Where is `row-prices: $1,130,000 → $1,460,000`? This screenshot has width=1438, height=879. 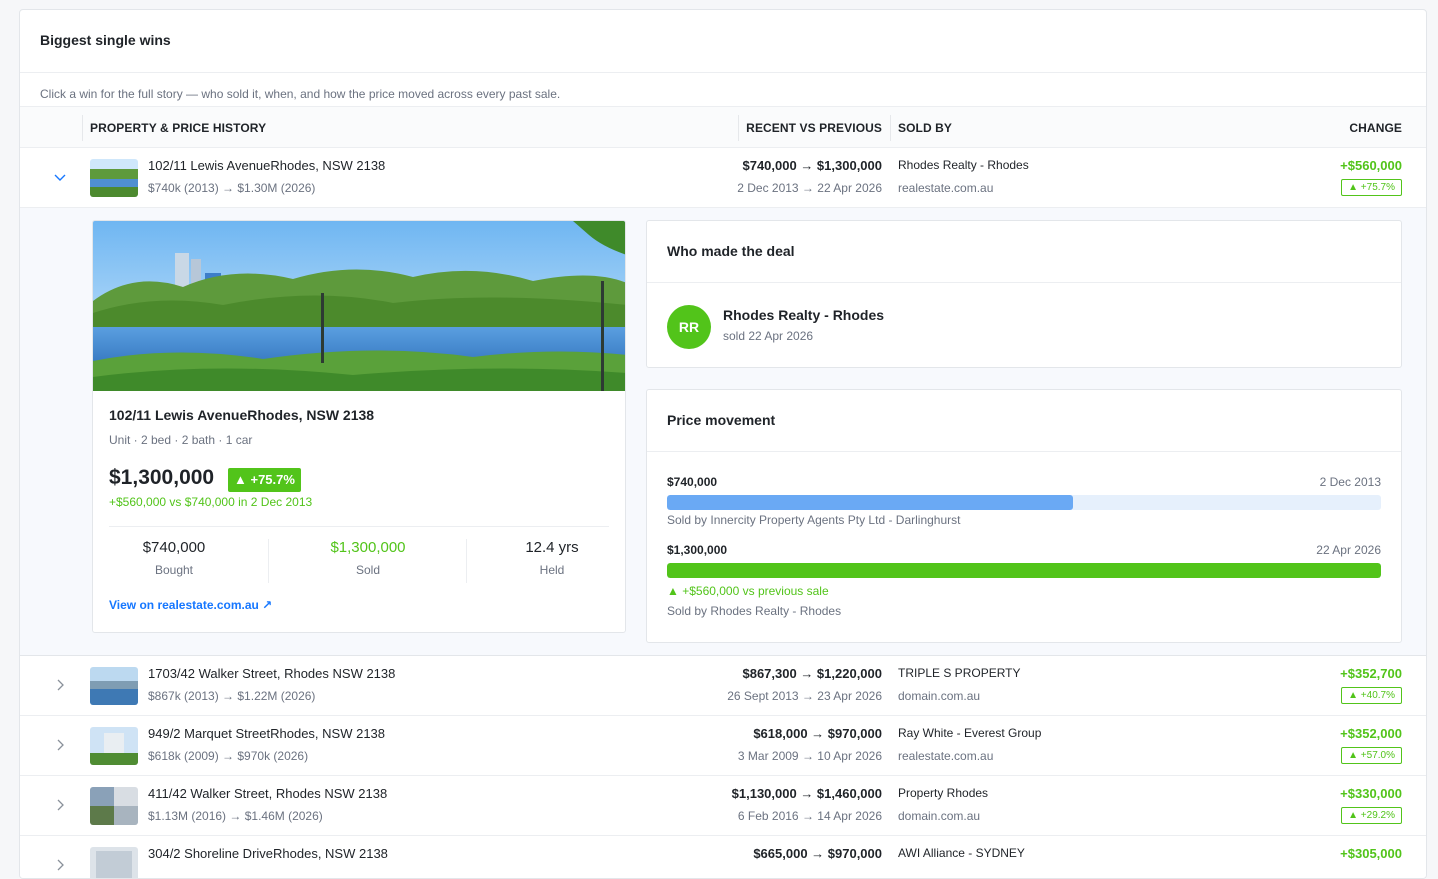 row-prices: $1,130,000 → $1,460,000 is located at coordinates (806, 793).